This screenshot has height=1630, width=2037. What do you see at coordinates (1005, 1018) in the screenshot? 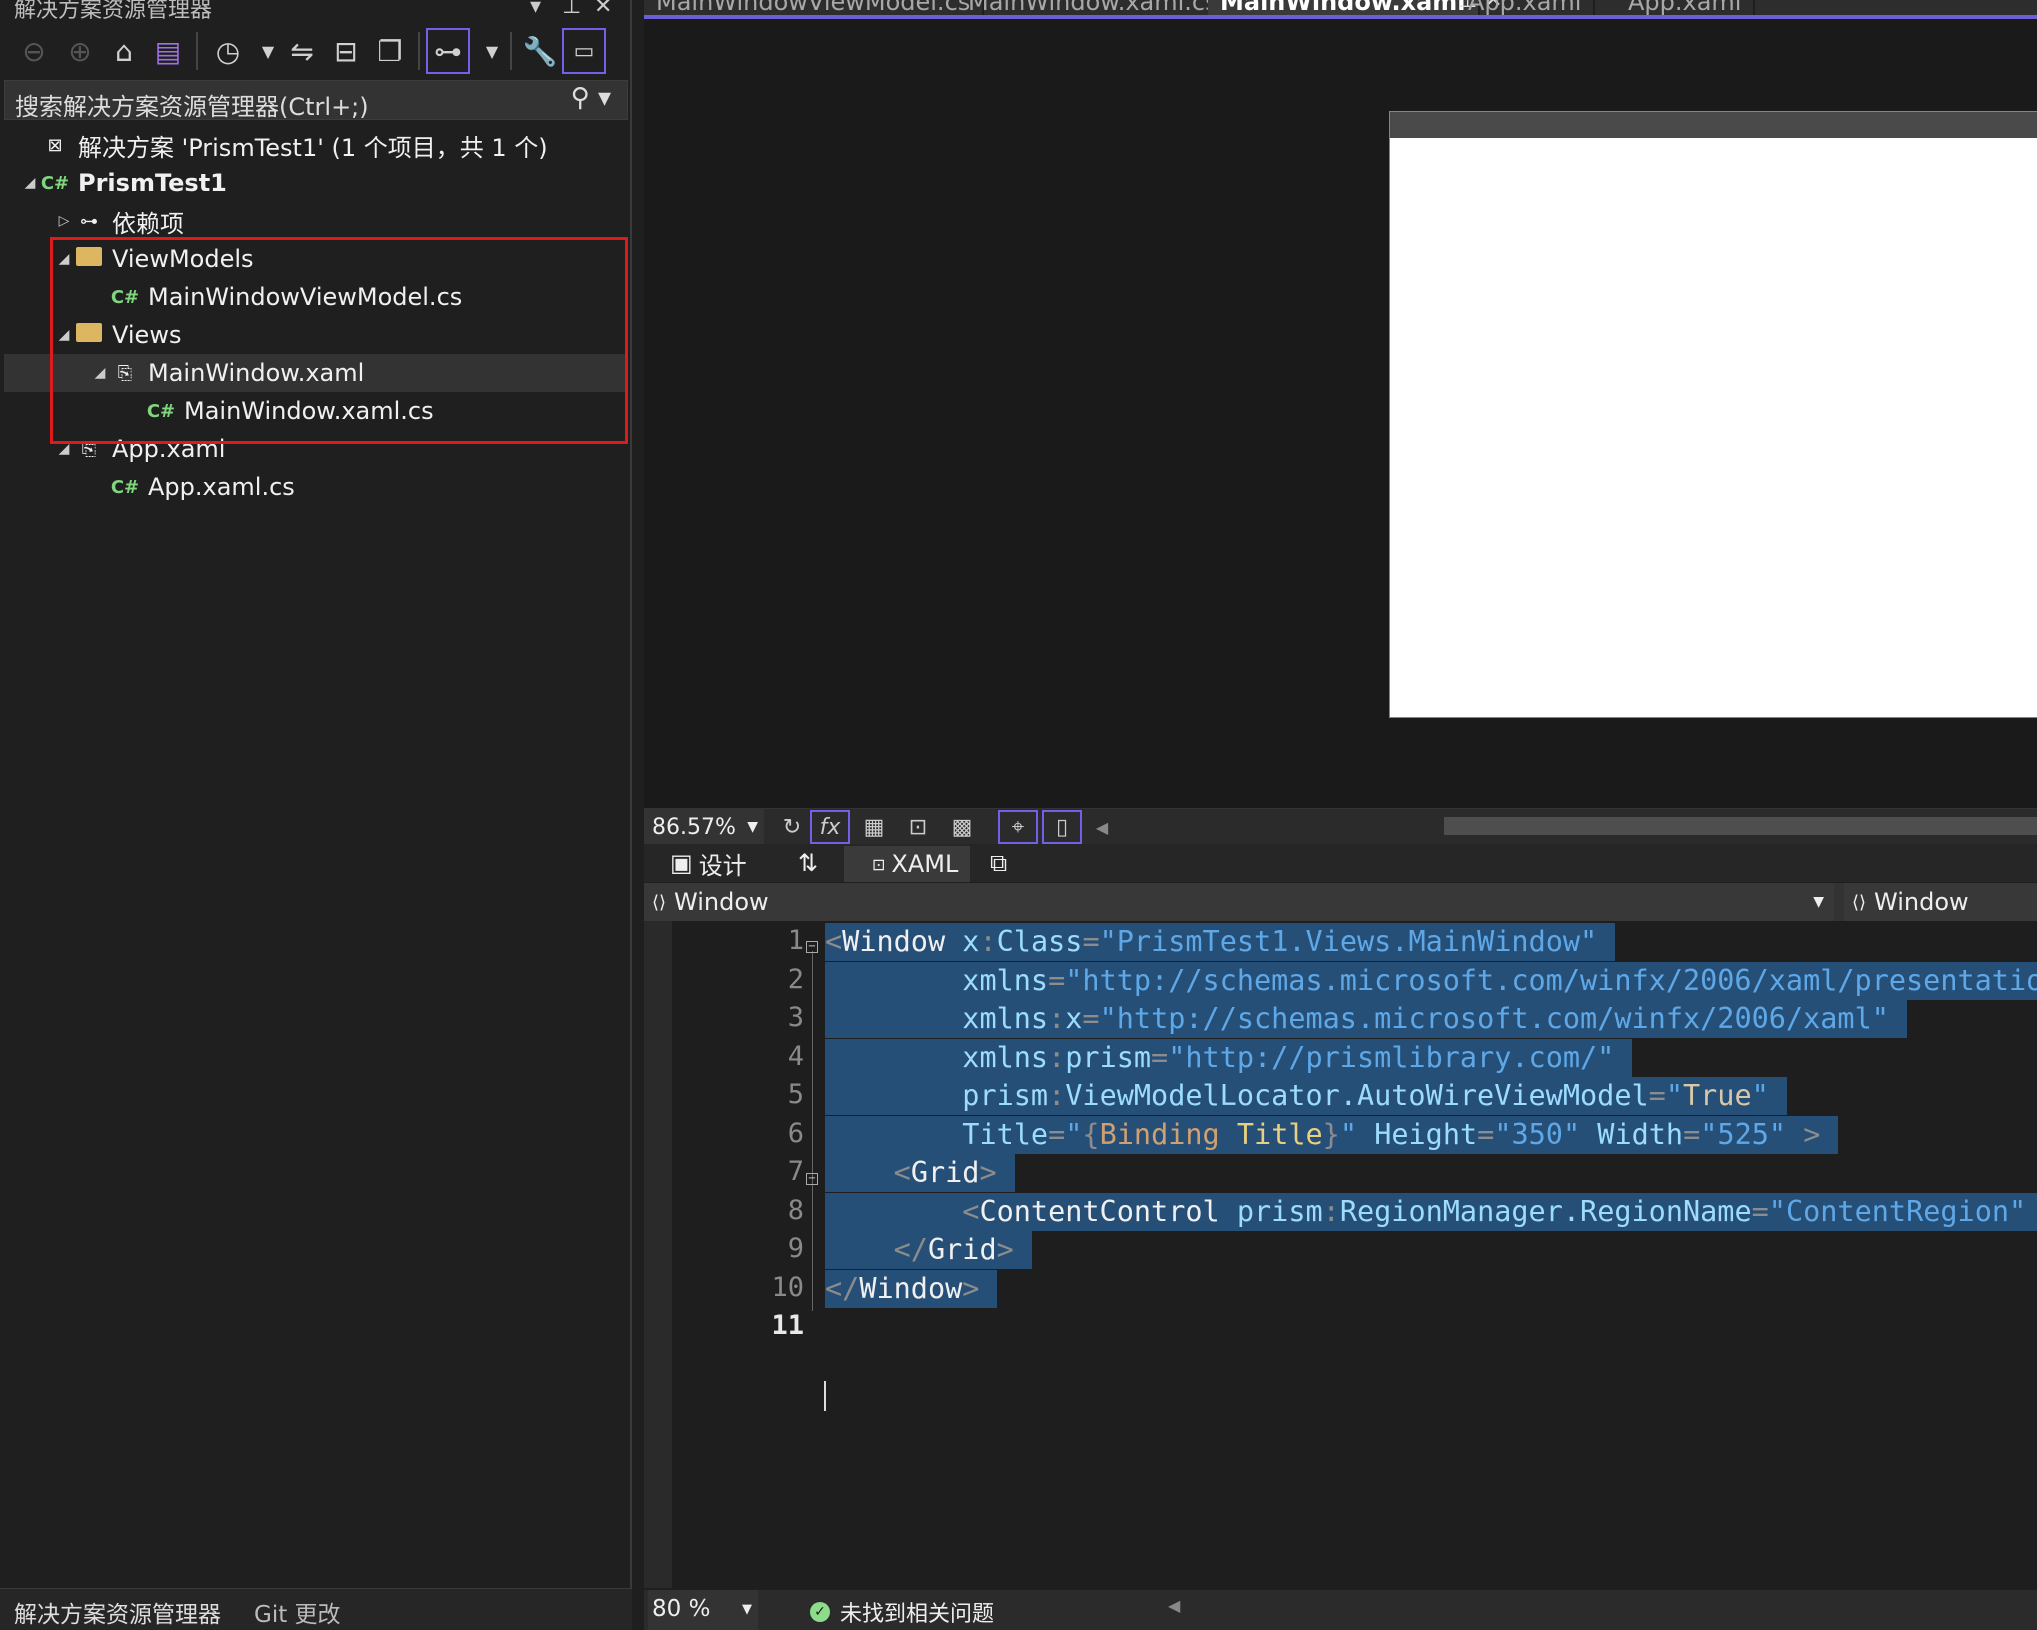
I see `code-token: xmlns` at bounding box center [1005, 1018].